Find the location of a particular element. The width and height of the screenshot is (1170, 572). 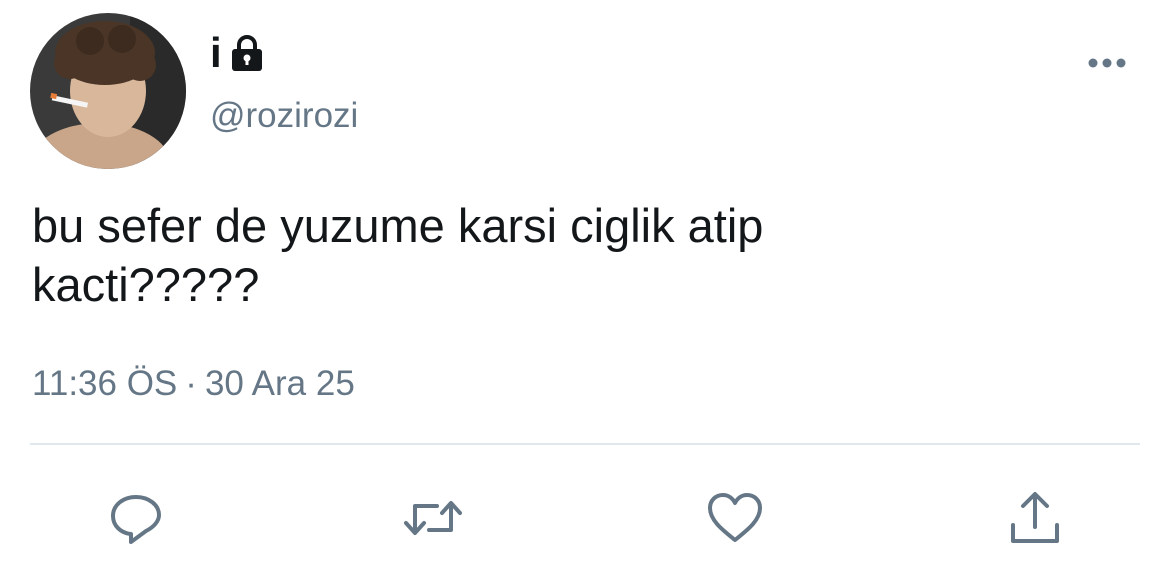

reply-button is located at coordinates (136, 518).